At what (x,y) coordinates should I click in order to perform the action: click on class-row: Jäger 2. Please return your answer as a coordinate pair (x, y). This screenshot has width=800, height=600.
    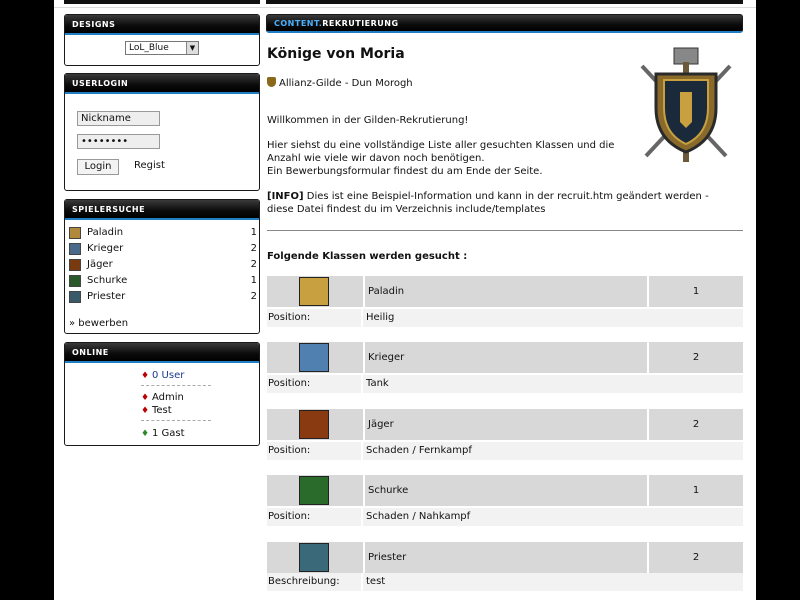
    Looking at the image, I should click on (505, 424).